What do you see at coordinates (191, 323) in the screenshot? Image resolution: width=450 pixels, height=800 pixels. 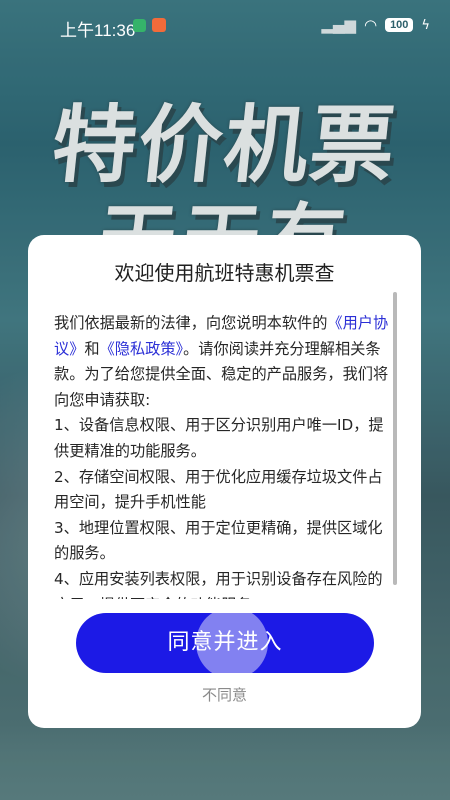 I see `intro-text: 我们依据最新的法律，向您说明本软件的` at bounding box center [191, 323].